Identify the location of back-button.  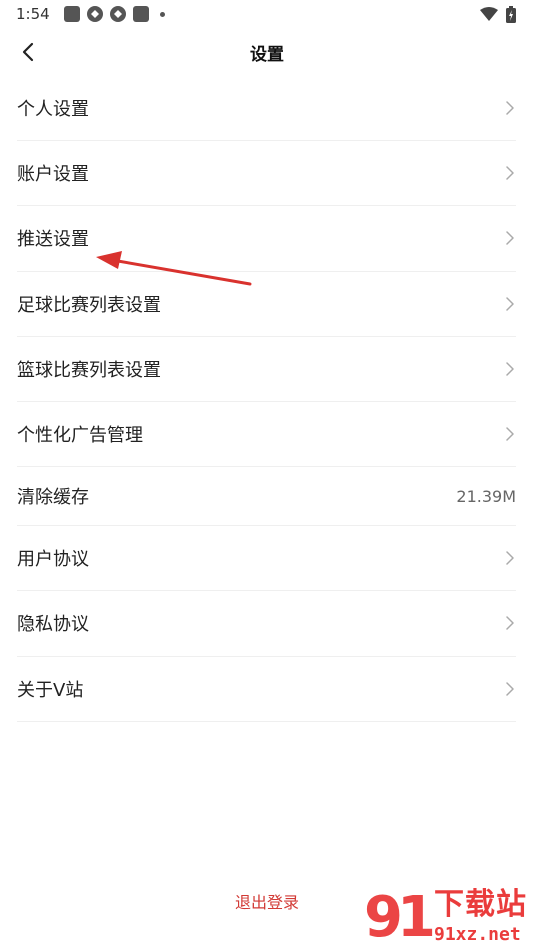
(28, 52).